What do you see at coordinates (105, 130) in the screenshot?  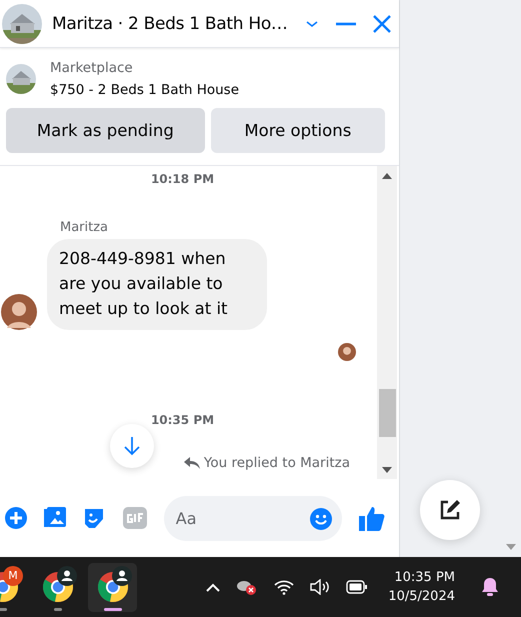 I see `action-button: Mark as pending` at bounding box center [105, 130].